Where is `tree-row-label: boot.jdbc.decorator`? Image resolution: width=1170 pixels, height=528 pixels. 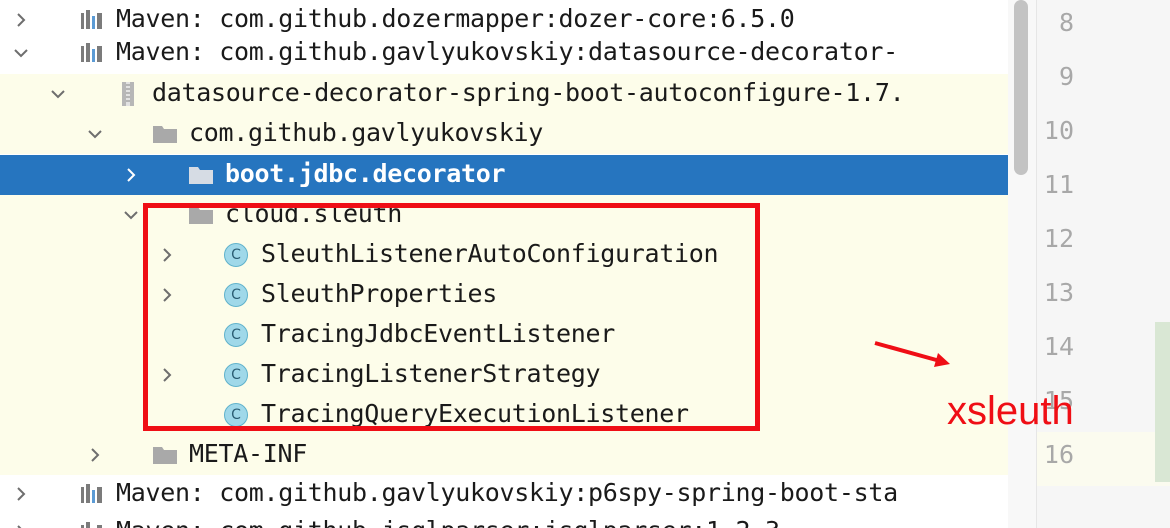 tree-row-label: boot.jdbc.decorator is located at coordinates (365, 173).